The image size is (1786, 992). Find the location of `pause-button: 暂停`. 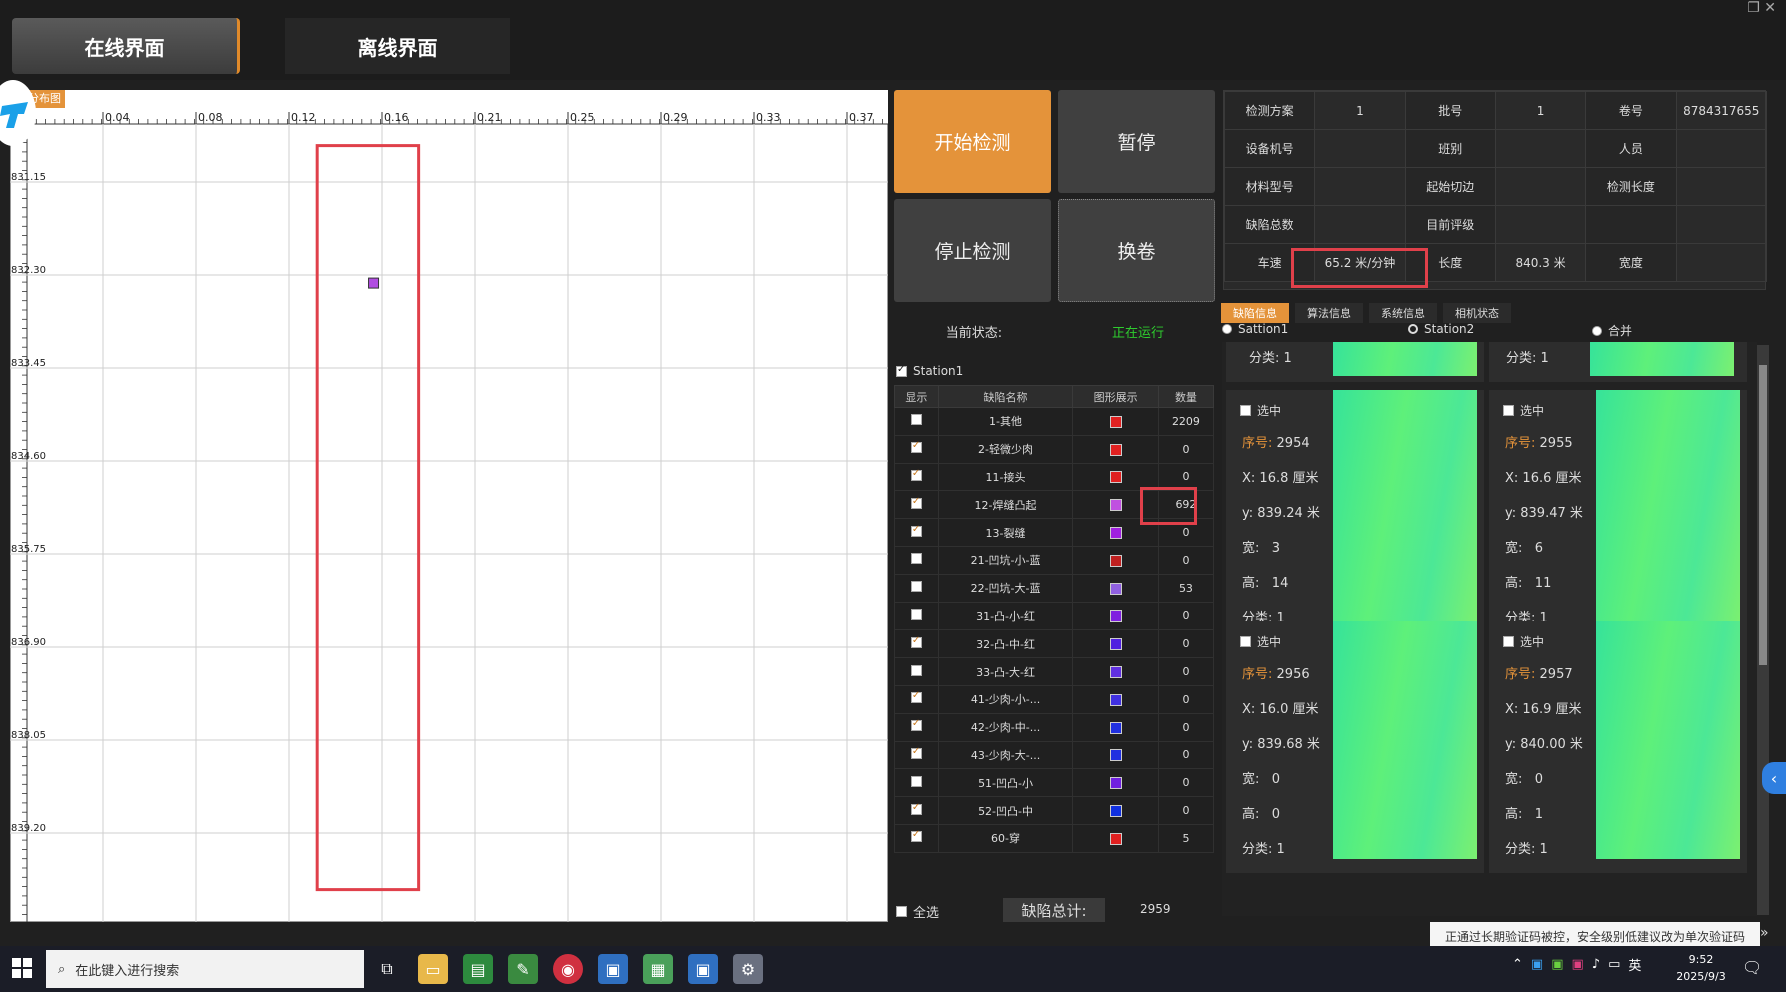

pause-button: 暂停 is located at coordinates (1136, 141).